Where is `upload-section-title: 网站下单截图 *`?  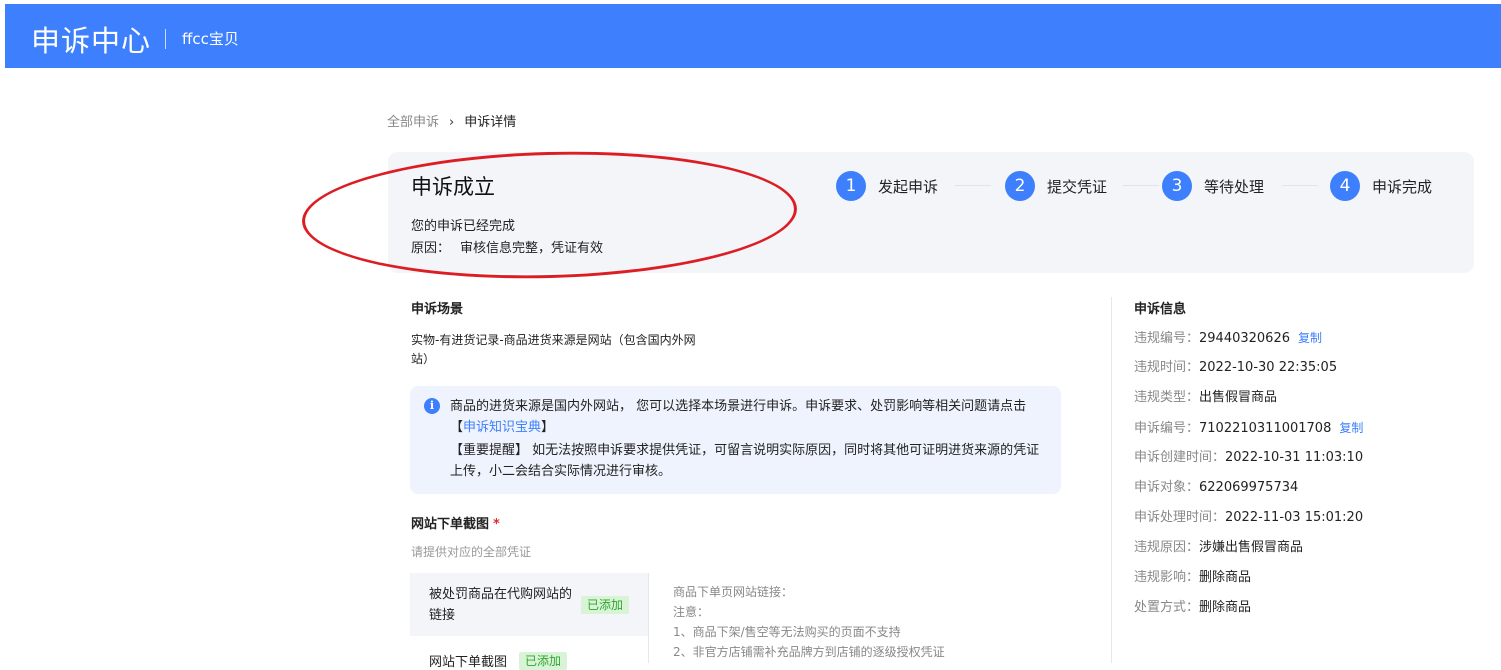 upload-section-title: 网站下单截图 * is located at coordinates (455, 522).